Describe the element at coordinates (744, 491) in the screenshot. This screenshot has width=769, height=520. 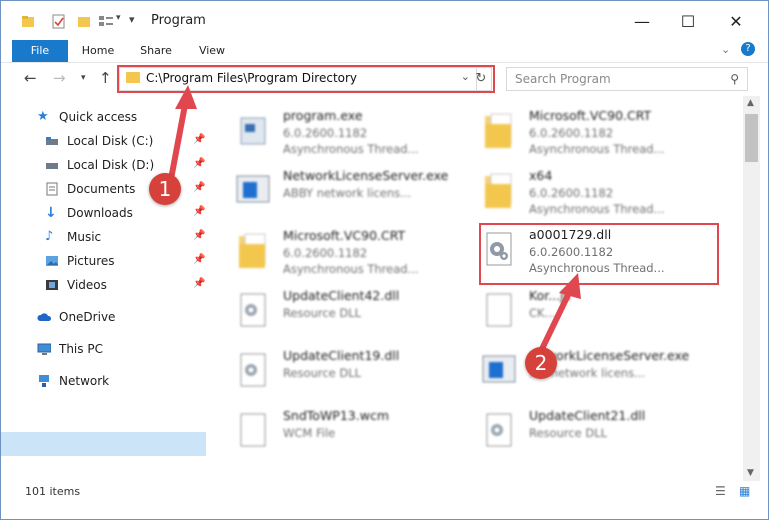
I see `large-icons-view-icon: ▦` at that location.